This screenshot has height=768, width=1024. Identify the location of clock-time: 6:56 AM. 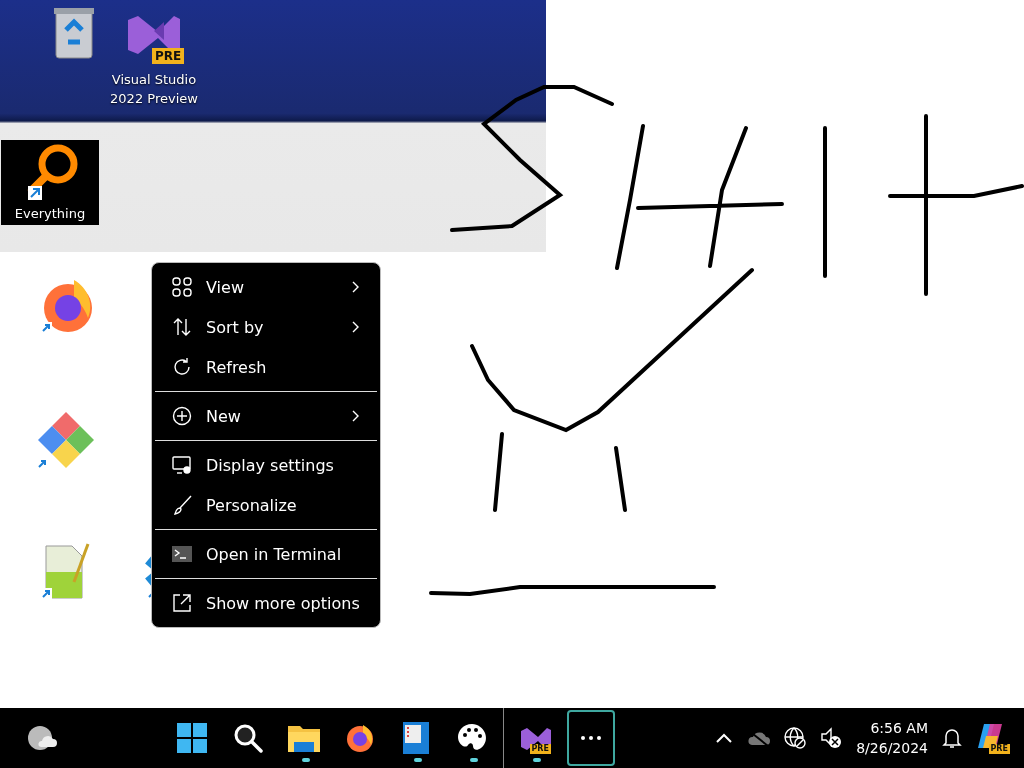
(899, 728).